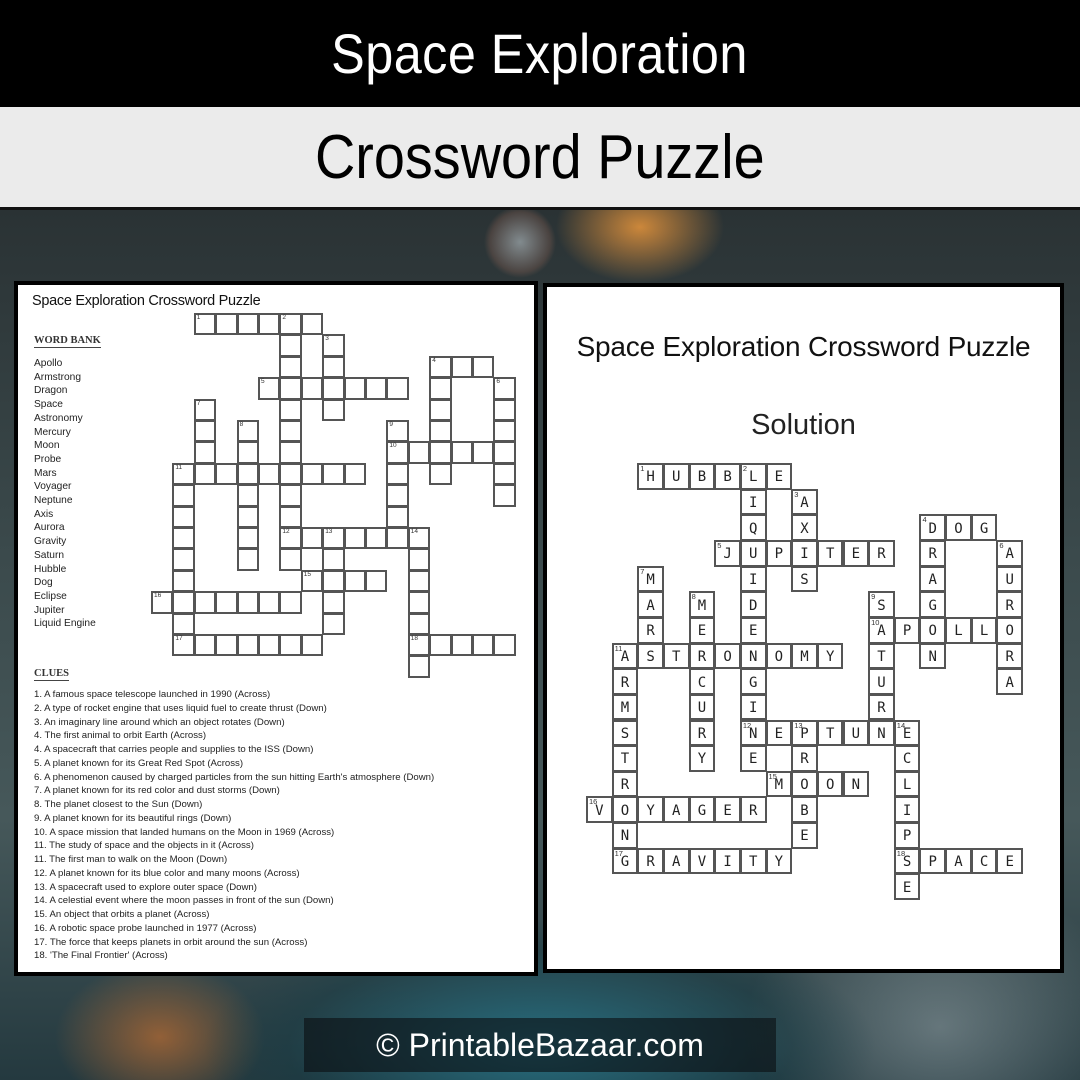 The height and width of the screenshot is (1080, 1080). What do you see at coordinates (247, 431) in the screenshot?
I see `crossword-cell: 8` at bounding box center [247, 431].